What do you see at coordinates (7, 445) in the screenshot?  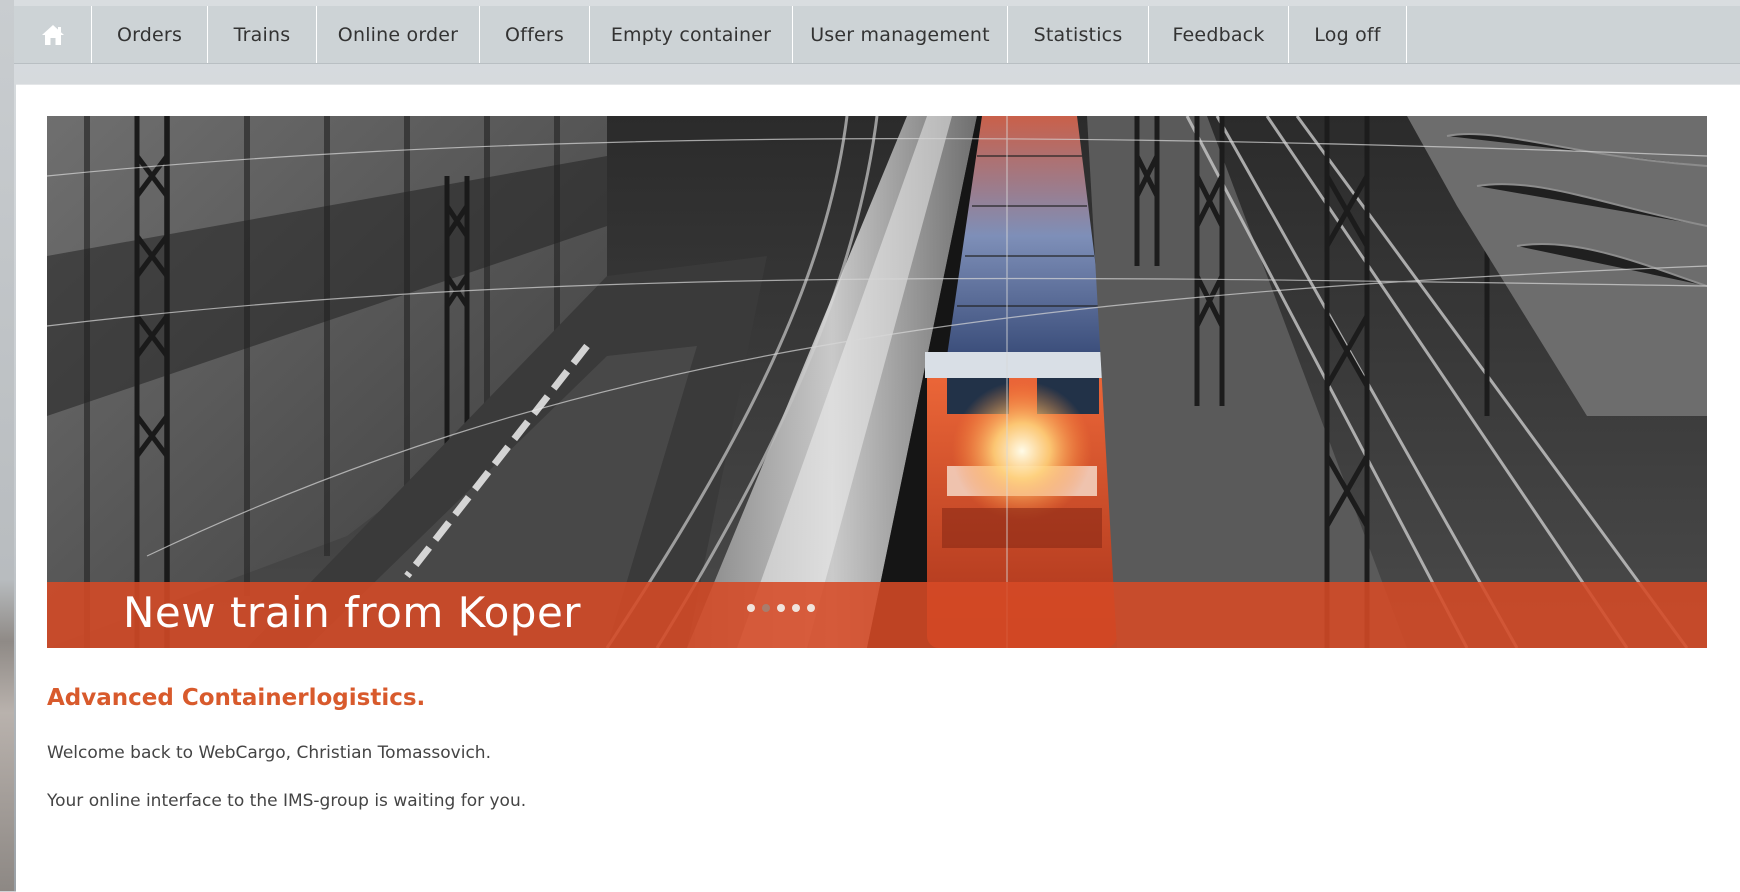 I see `left-edge-strip` at bounding box center [7, 445].